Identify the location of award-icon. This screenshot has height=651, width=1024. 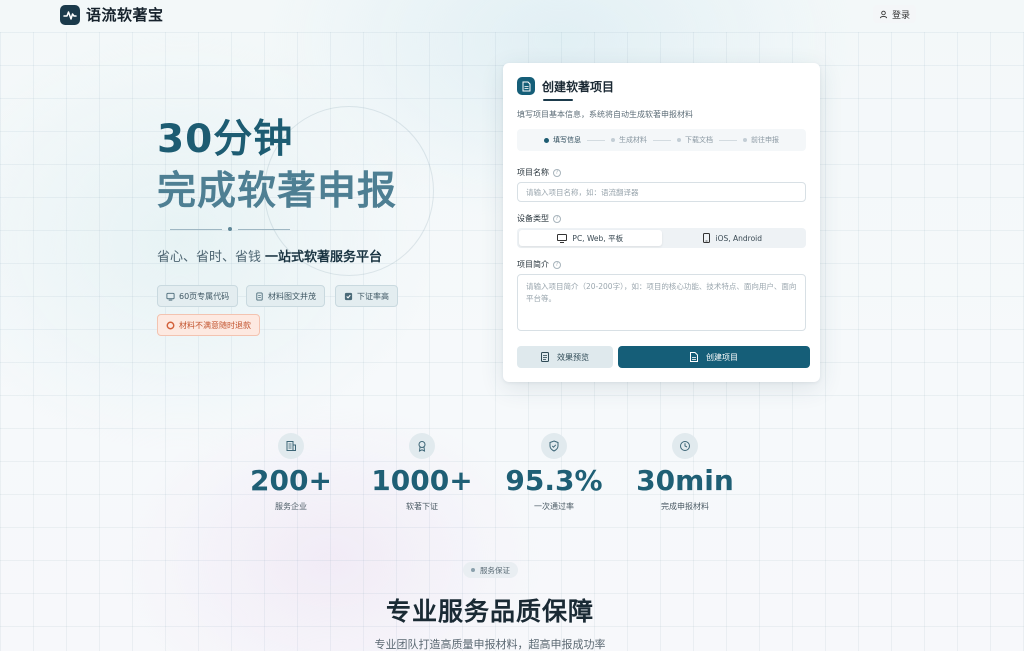
(422, 446).